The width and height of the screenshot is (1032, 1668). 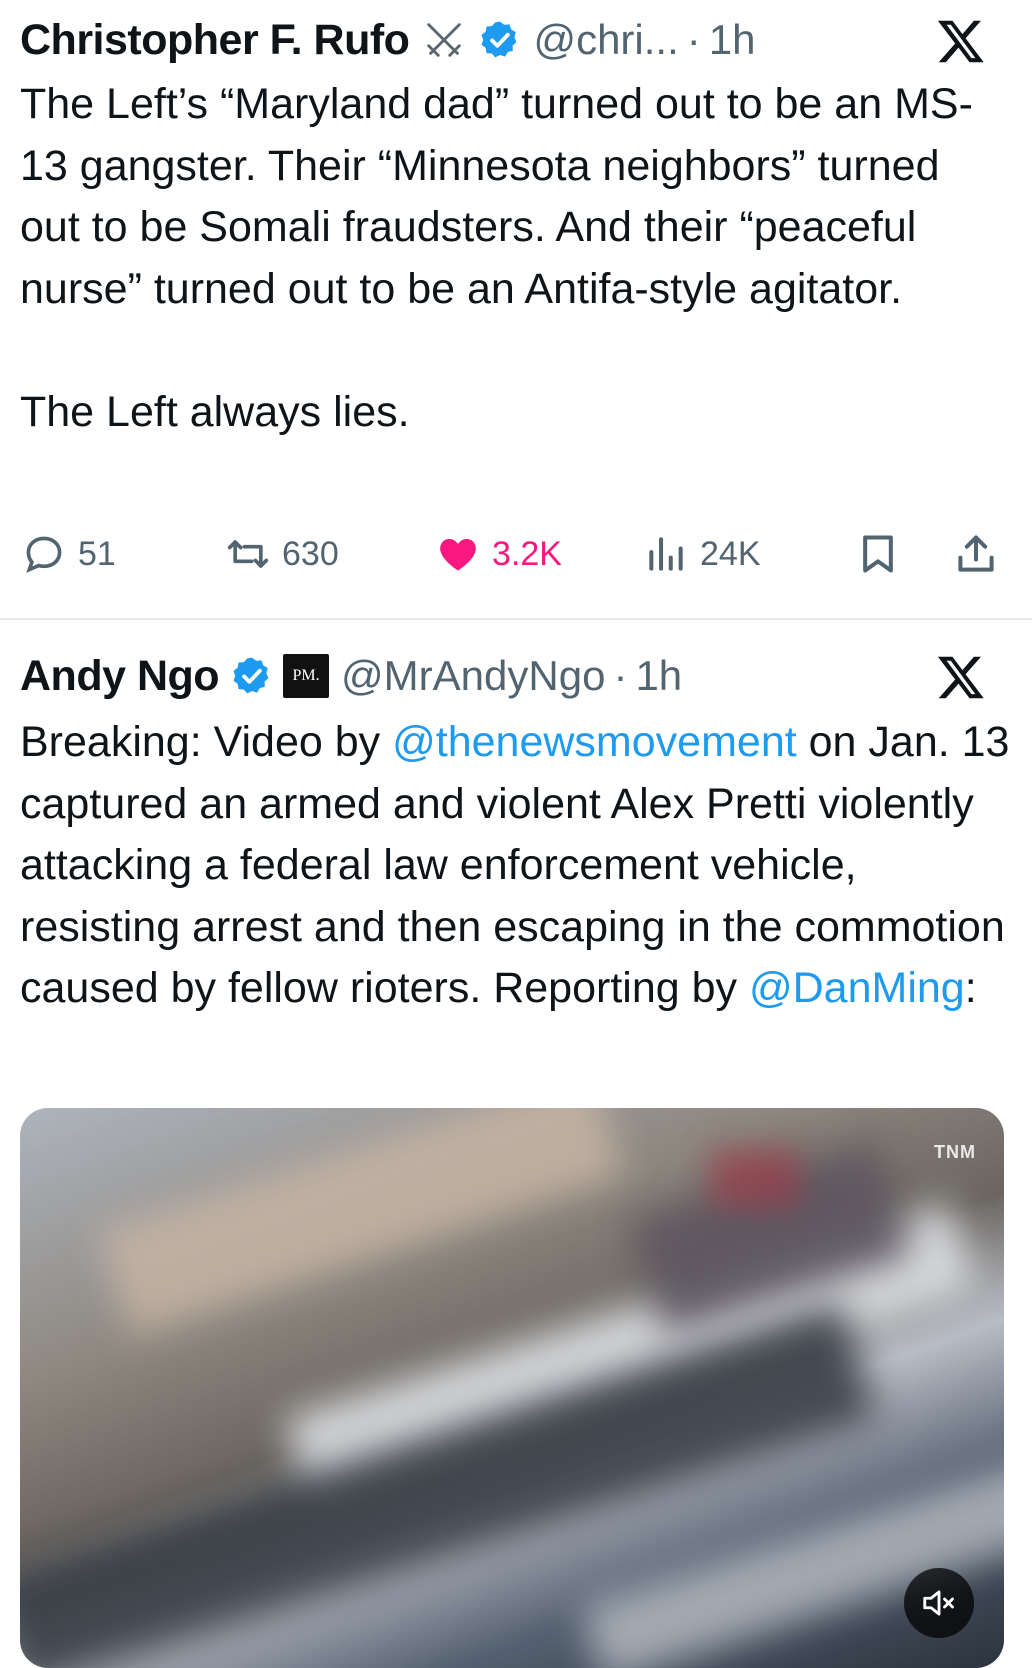 What do you see at coordinates (473, 676) in the screenshot?
I see `author-handle: @MrAndyNgo` at bounding box center [473, 676].